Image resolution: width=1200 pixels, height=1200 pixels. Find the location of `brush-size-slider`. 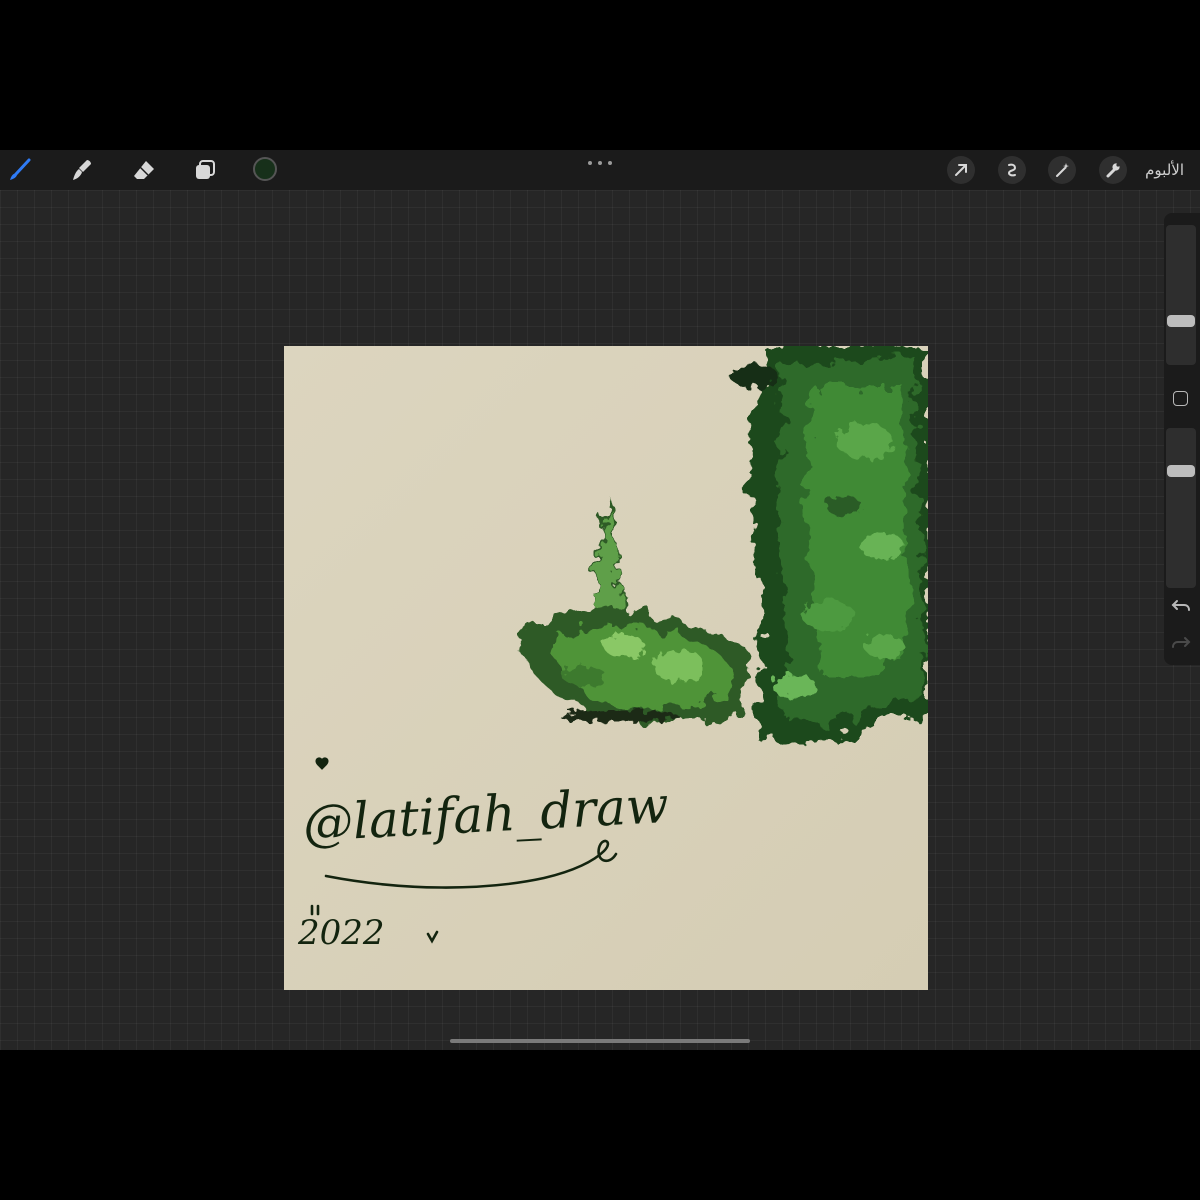

brush-size-slider is located at coordinates (1181, 295).